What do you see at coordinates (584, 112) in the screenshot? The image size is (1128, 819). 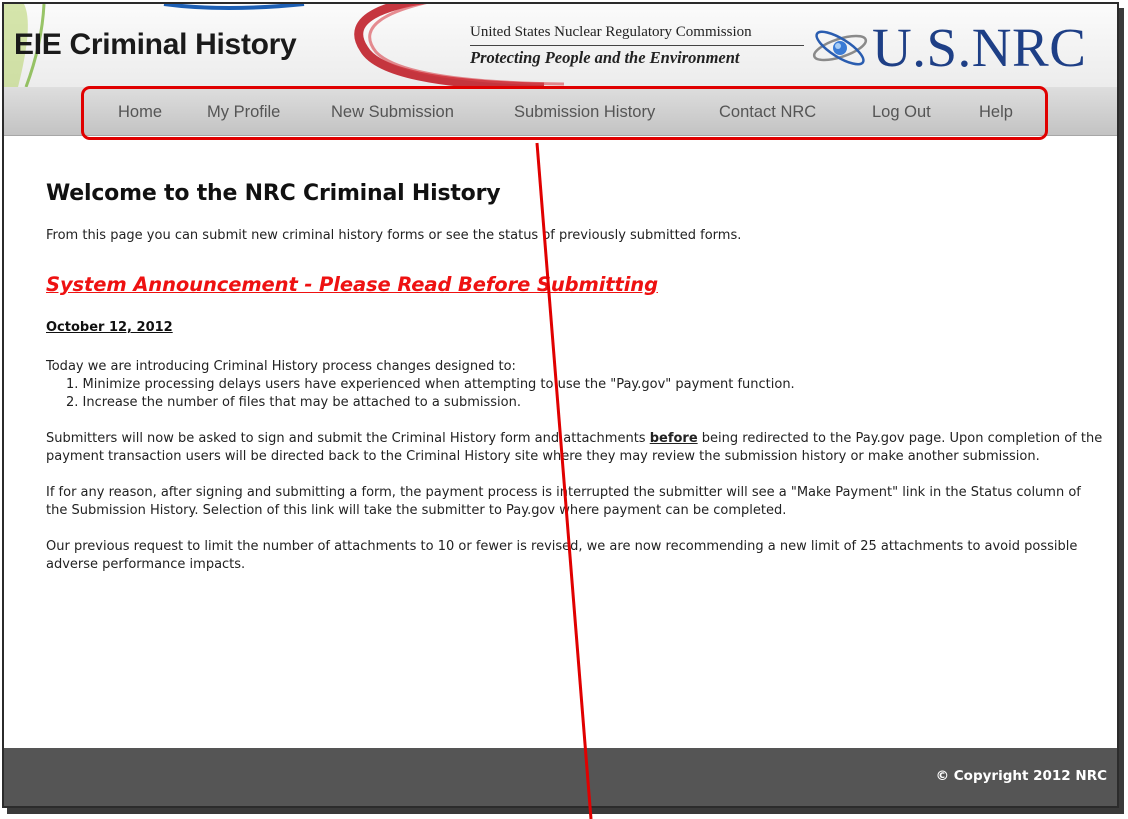 I see `nav-submission-history: Submission History` at bounding box center [584, 112].